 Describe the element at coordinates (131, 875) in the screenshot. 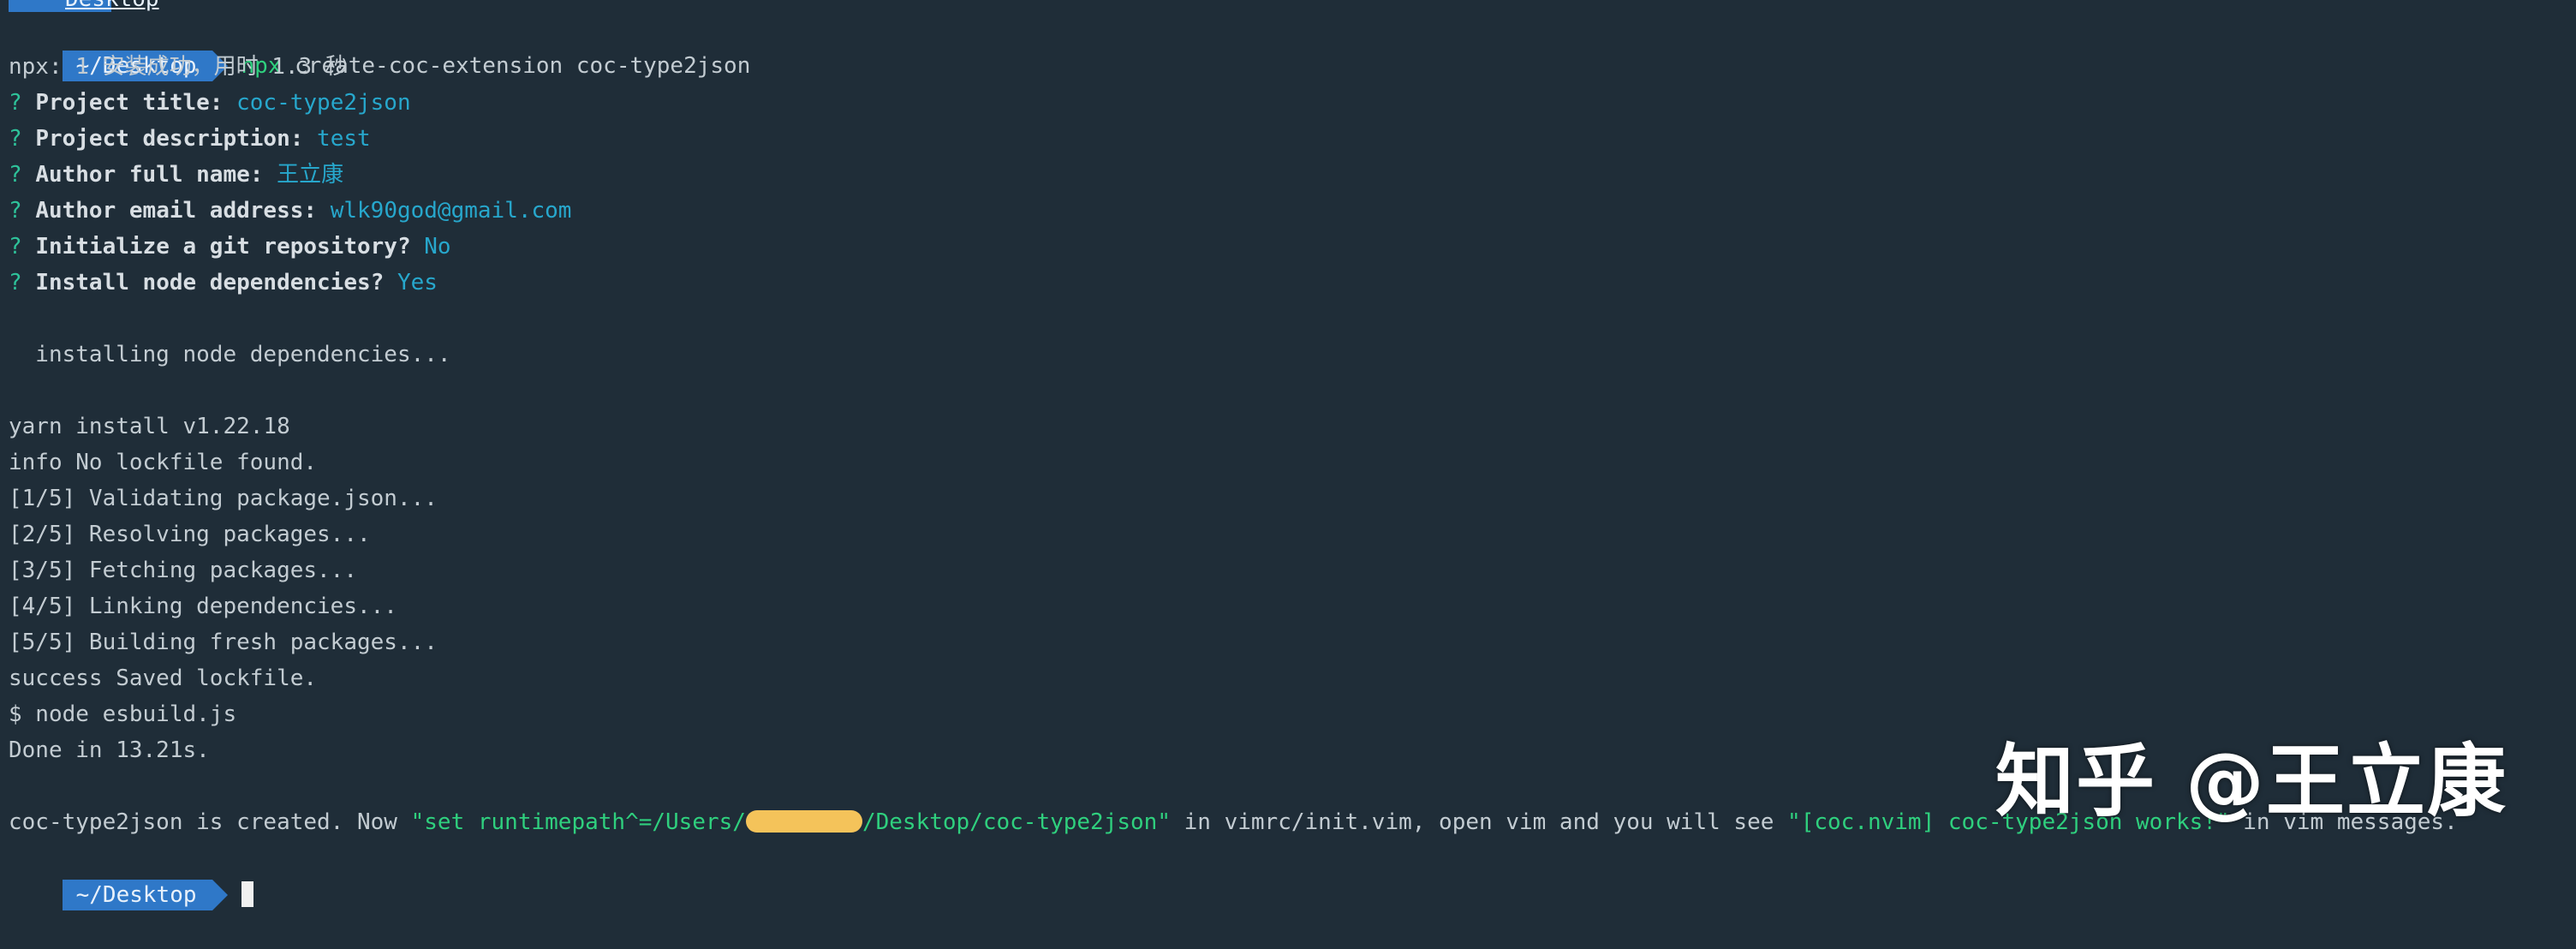

I see `current-prompt-line: ~/Desktop` at that location.